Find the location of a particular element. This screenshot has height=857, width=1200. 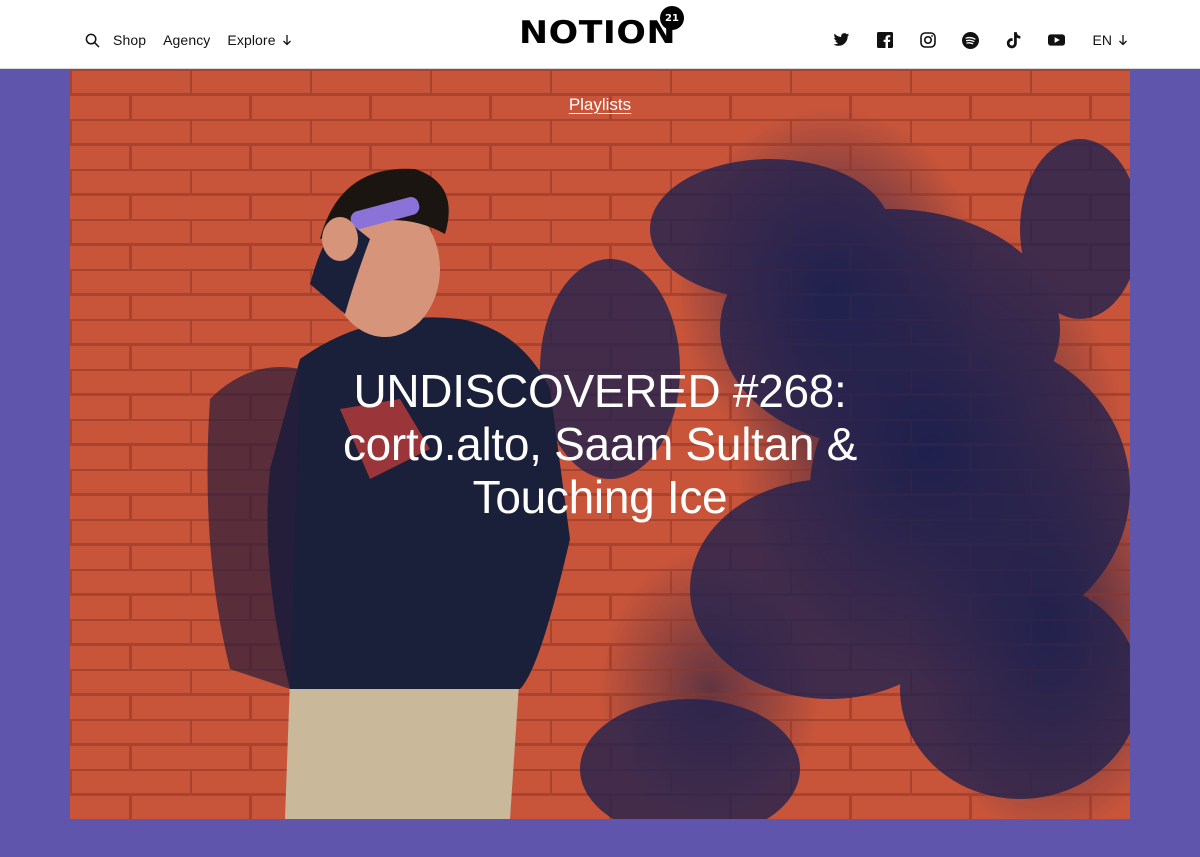

facebook-icon is located at coordinates (885, 40).